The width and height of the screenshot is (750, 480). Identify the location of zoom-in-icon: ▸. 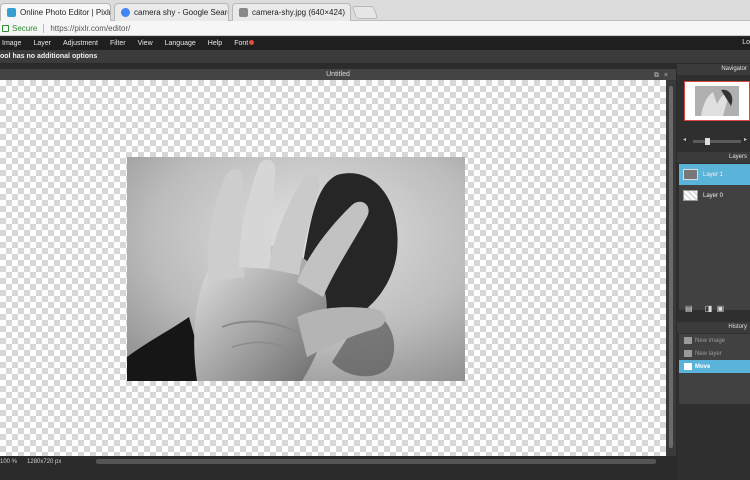
(745, 139).